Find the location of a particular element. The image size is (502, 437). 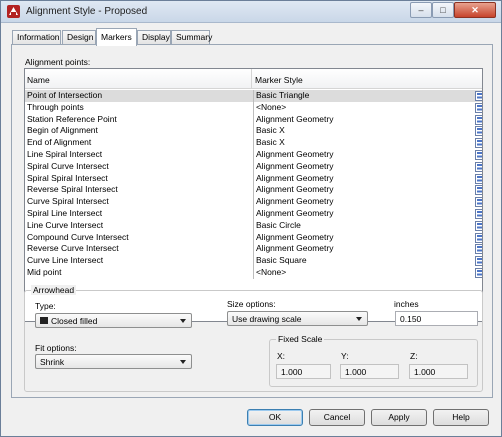

row-marker-style-cell: Basic Circle is located at coordinates (363, 225).